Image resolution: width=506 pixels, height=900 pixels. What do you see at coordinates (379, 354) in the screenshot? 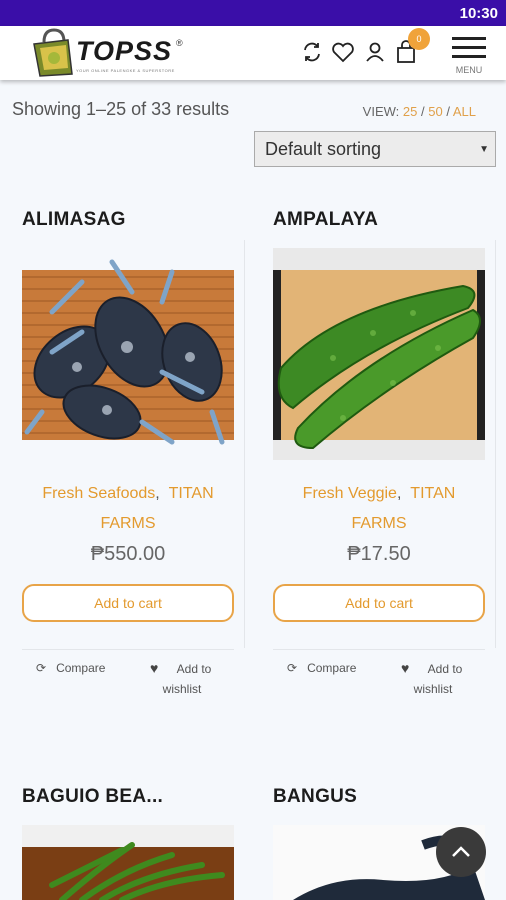
I see `product-image-ampalaya` at bounding box center [379, 354].